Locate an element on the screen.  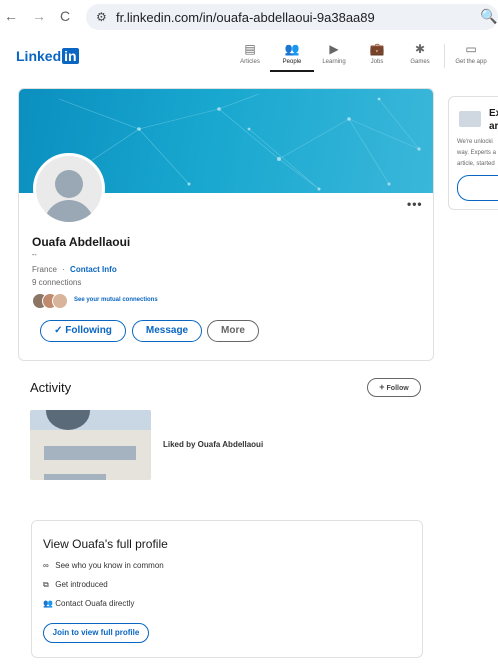
profile-headline: -- is located at coordinates (34, 255).